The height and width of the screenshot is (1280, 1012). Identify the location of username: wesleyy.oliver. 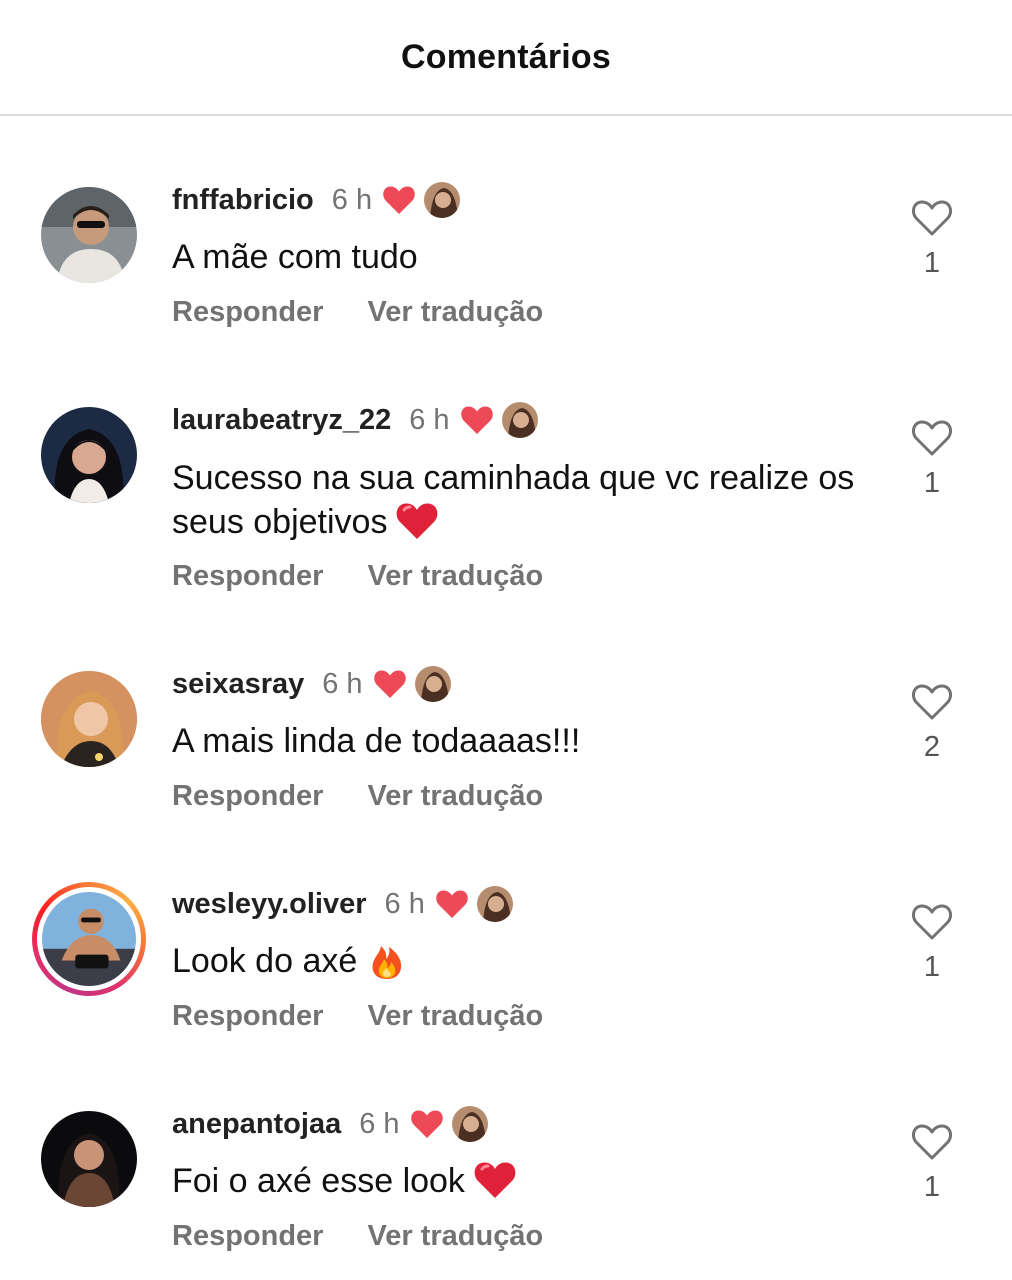
(269, 904).